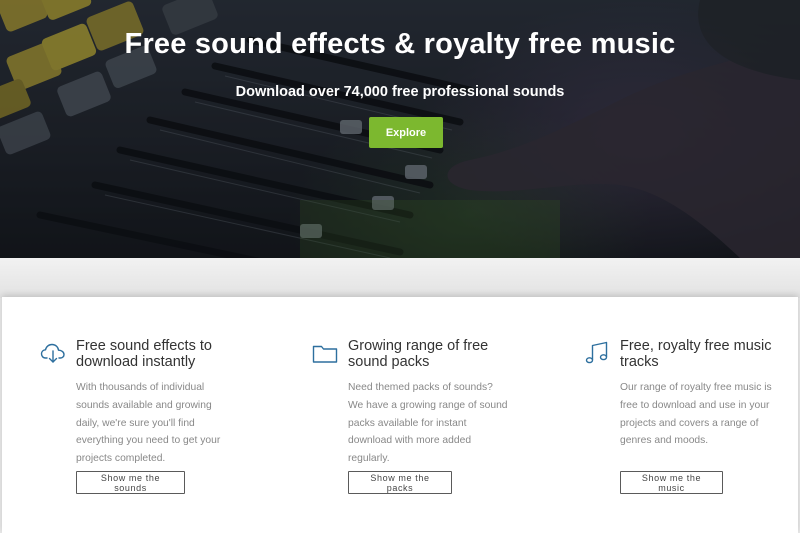 The height and width of the screenshot is (533, 800). Describe the element at coordinates (400, 482) in the screenshot. I see `show-packs-button: Show me the packs` at that location.